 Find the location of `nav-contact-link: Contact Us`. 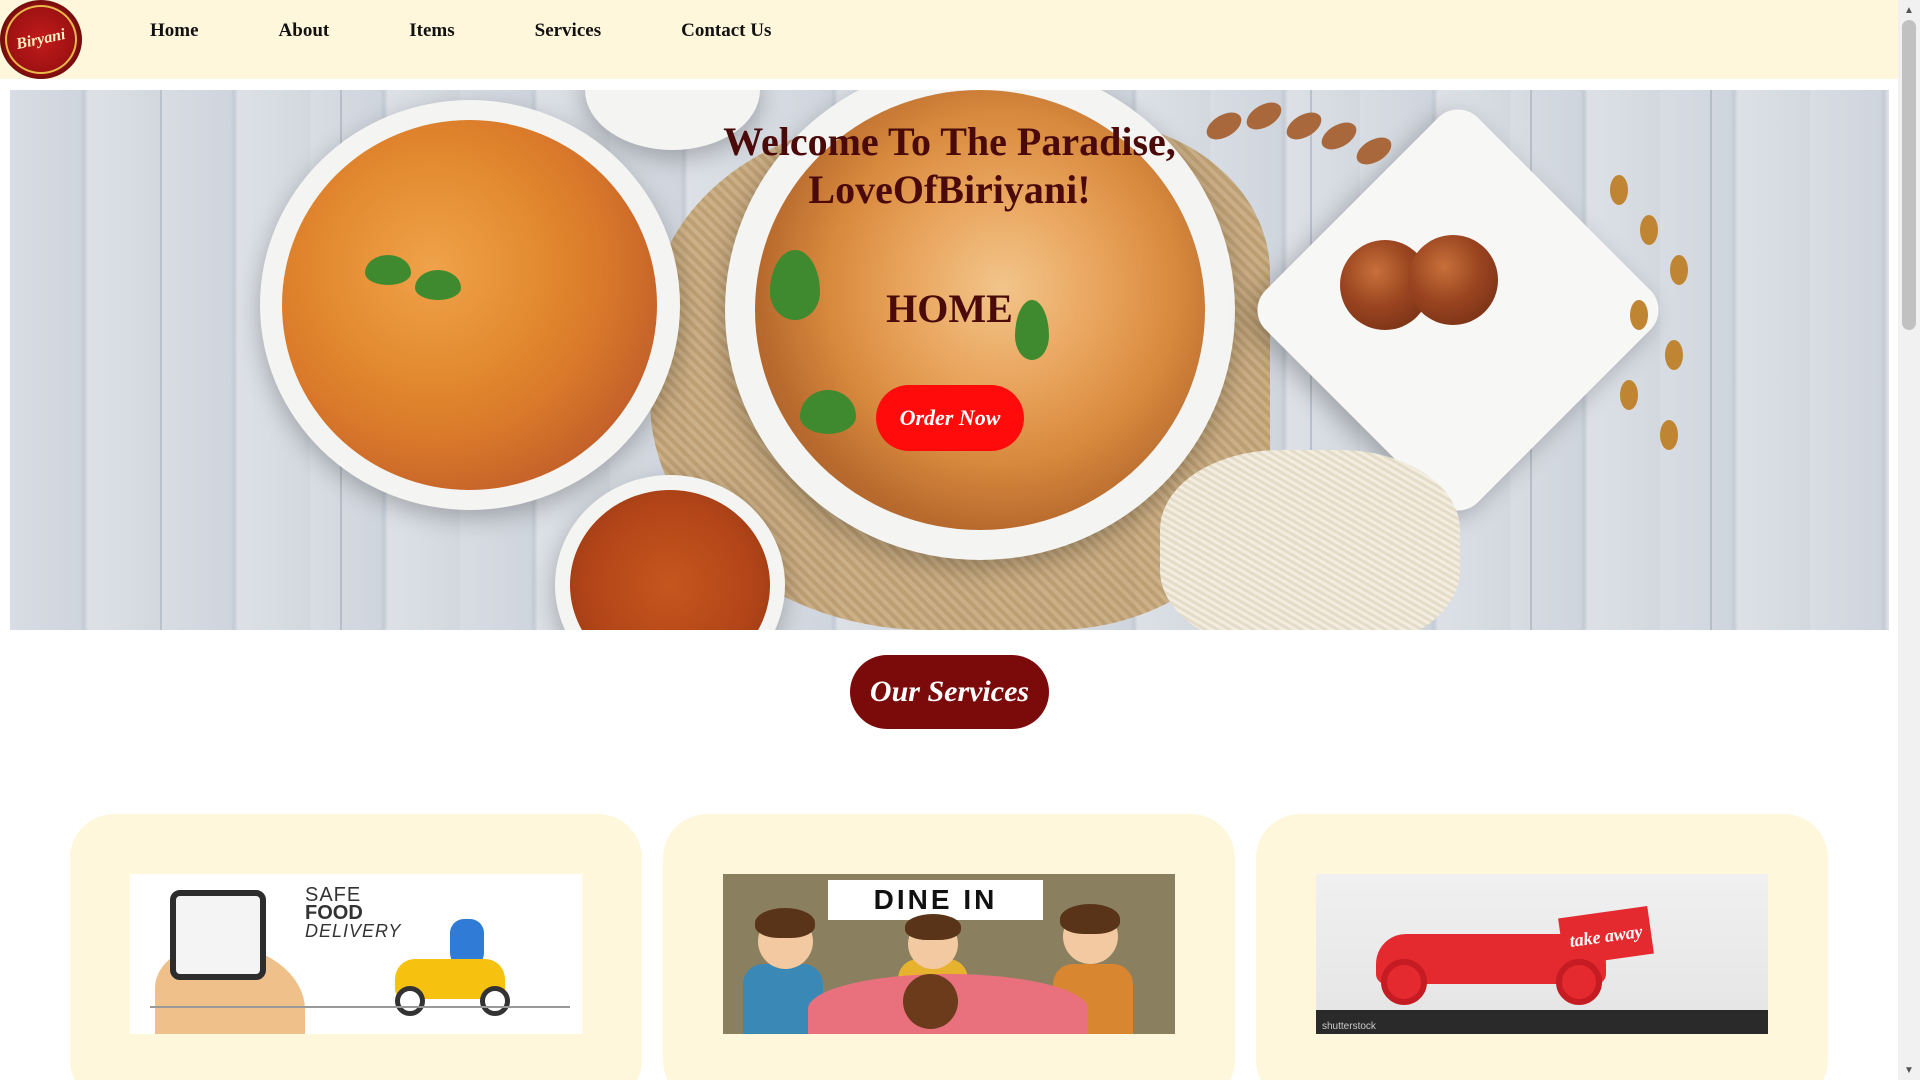

nav-contact-link: Contact Us is located at coordinates (726, 31).